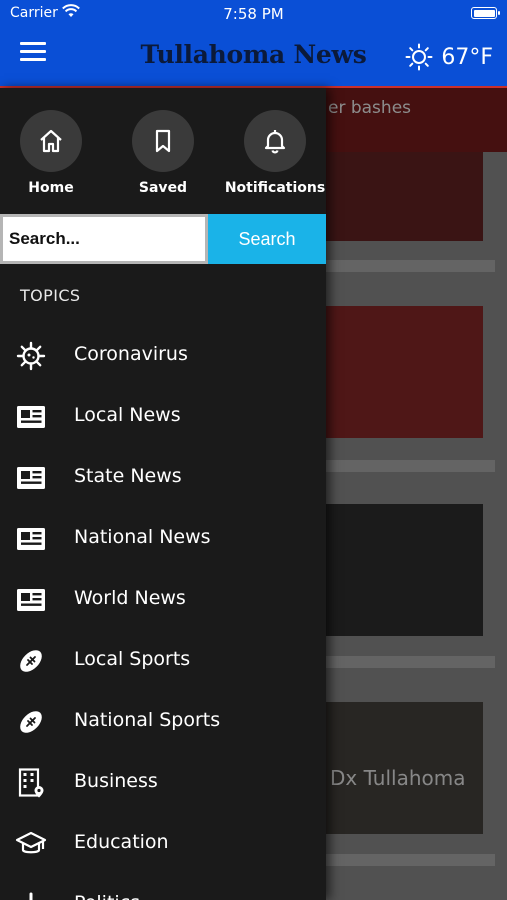  What do you see at coordinates (163, 782) in the screenshot?
I see `topic-business: Business` at bounding box center [163, 782].